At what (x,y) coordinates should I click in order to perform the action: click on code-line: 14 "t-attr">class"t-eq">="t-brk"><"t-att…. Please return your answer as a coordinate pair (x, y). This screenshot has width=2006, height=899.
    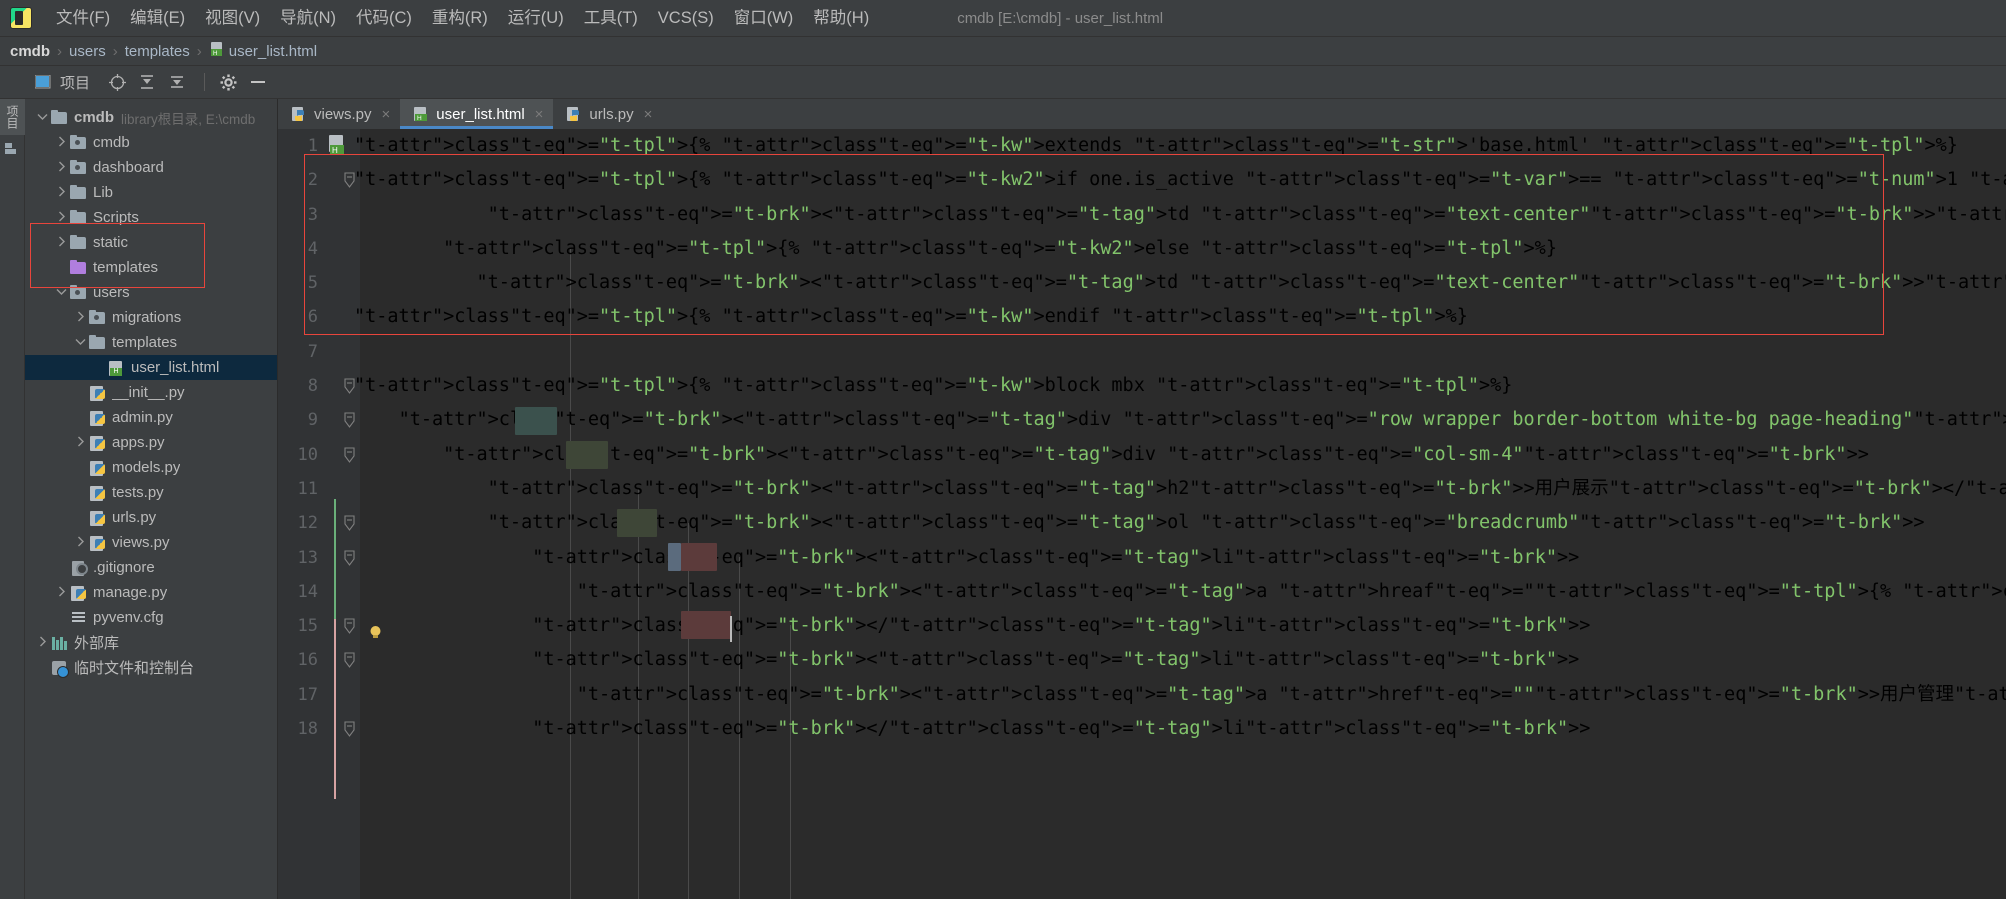
    Looking at the image, I should click on (1142, 592).